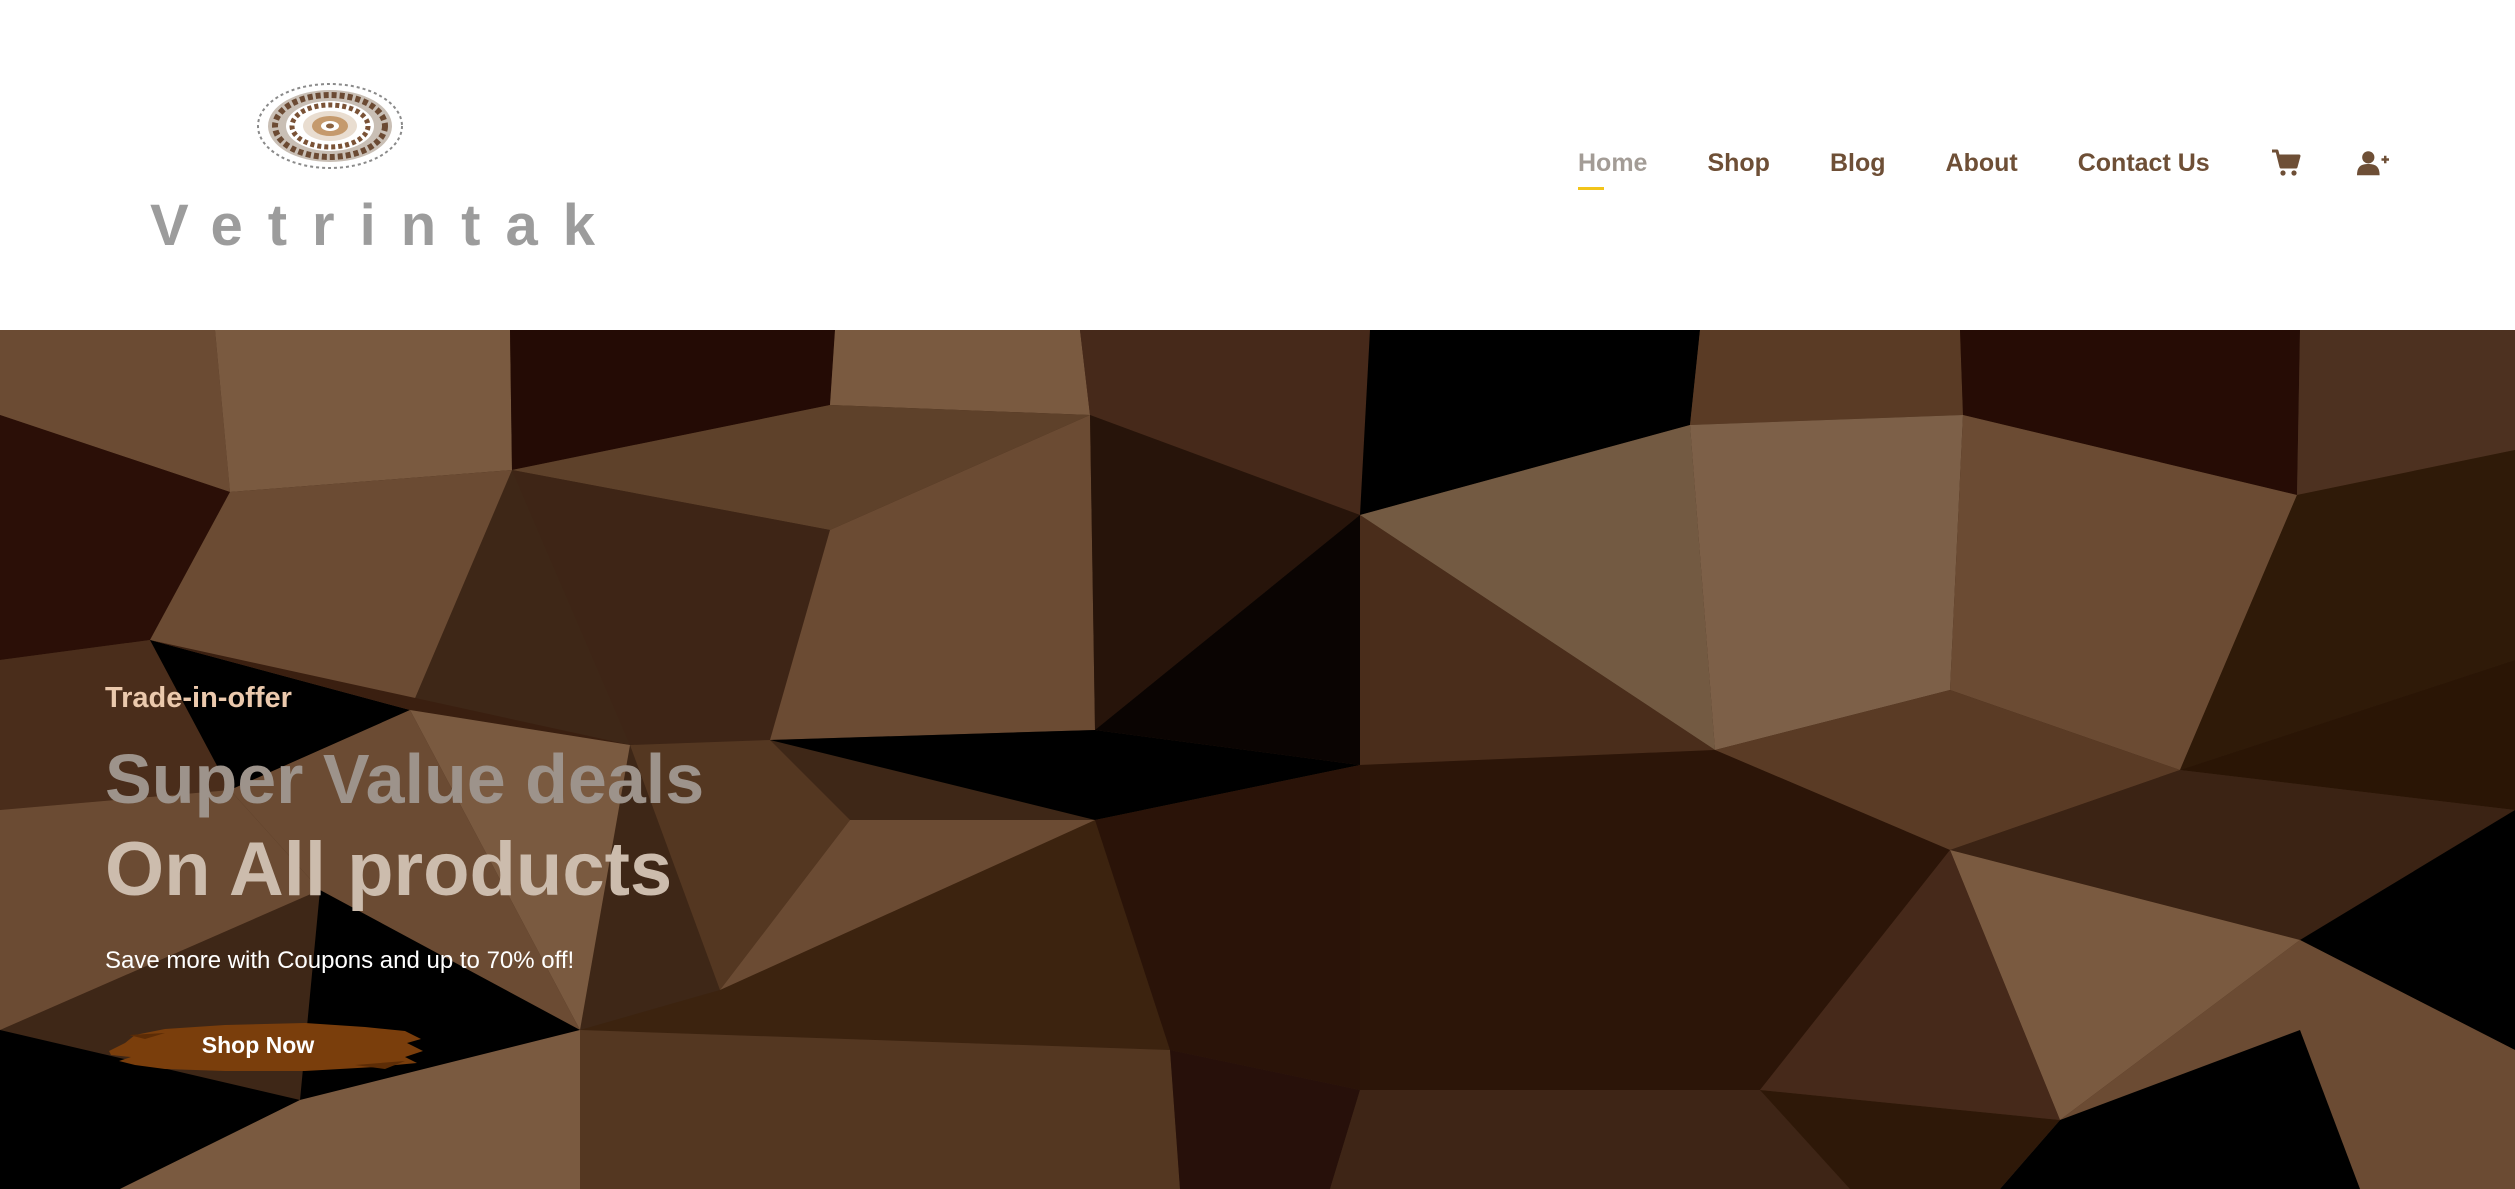  What do you see at coordinates (1738, 163) in the screenshot?
I see `nav-shop-link: Shop` at bounding box center [1738, 163].